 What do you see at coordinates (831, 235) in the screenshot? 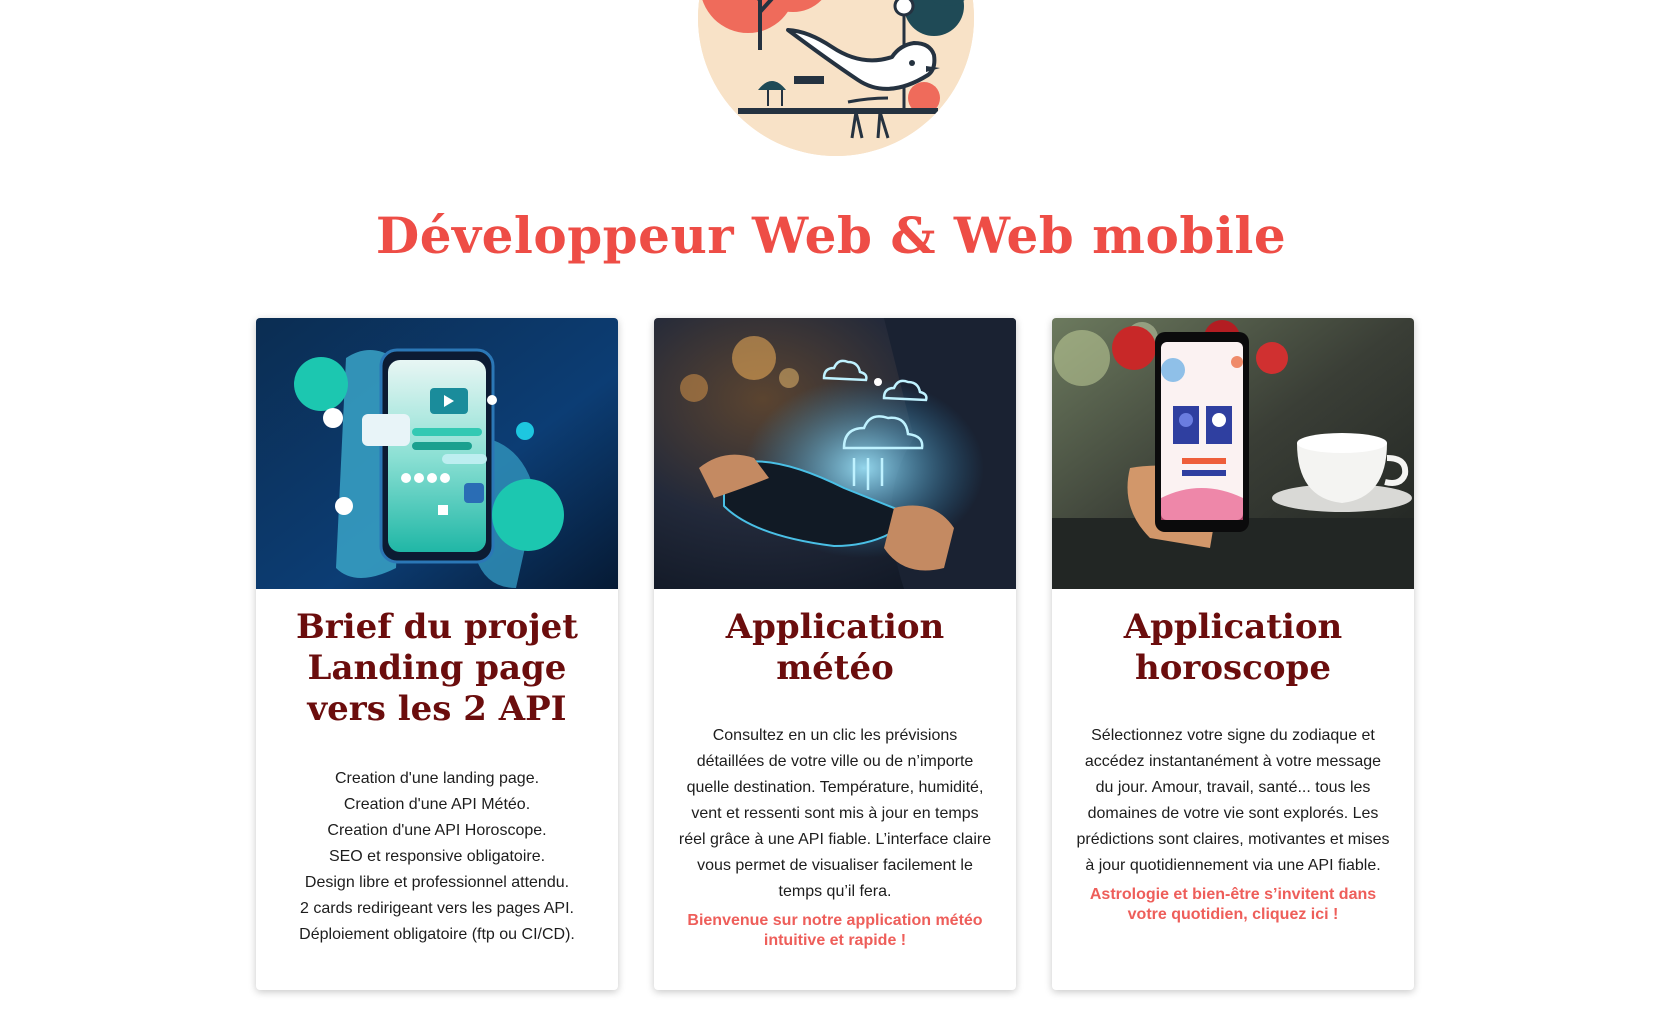
I see `page-title: Développeur Web & Web mobile` at bounding box center [831, 235].